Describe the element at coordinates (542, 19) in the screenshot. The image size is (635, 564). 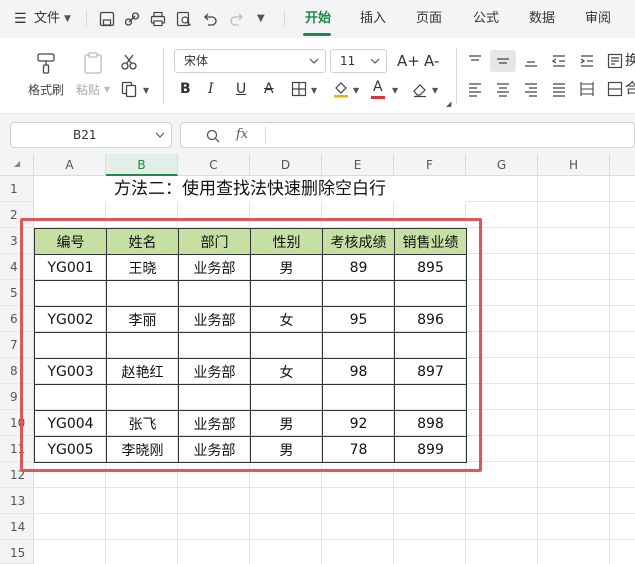
I see `tab-data: 数据` at that location.